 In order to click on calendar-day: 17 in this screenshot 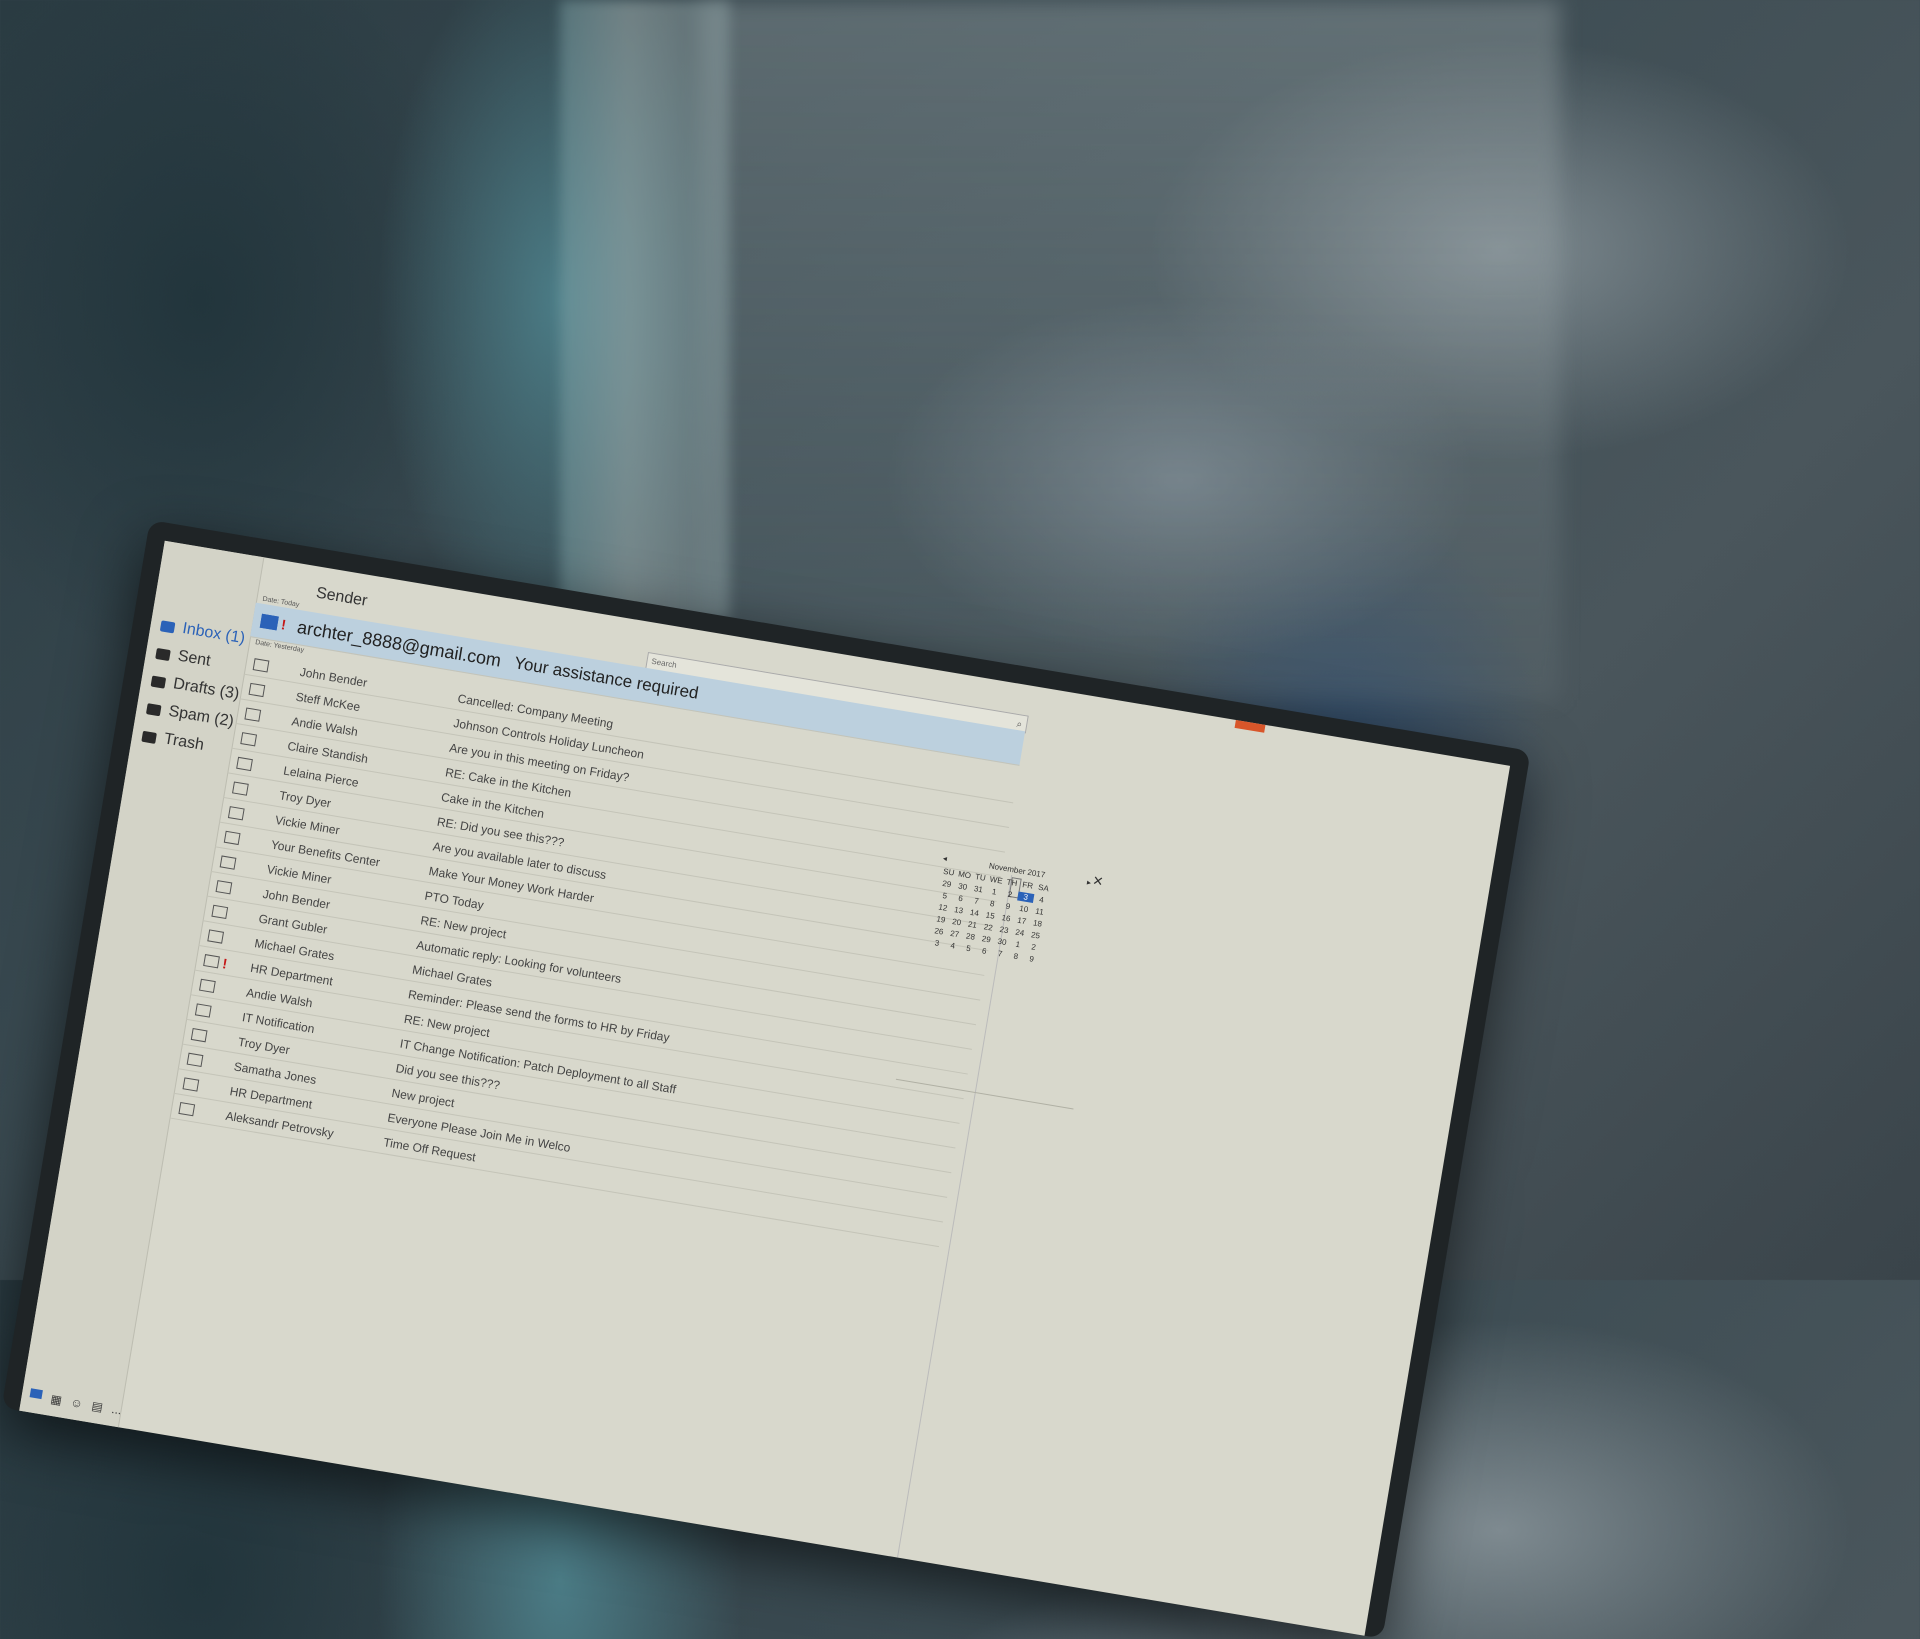, I will do `click(1021, 921)`.